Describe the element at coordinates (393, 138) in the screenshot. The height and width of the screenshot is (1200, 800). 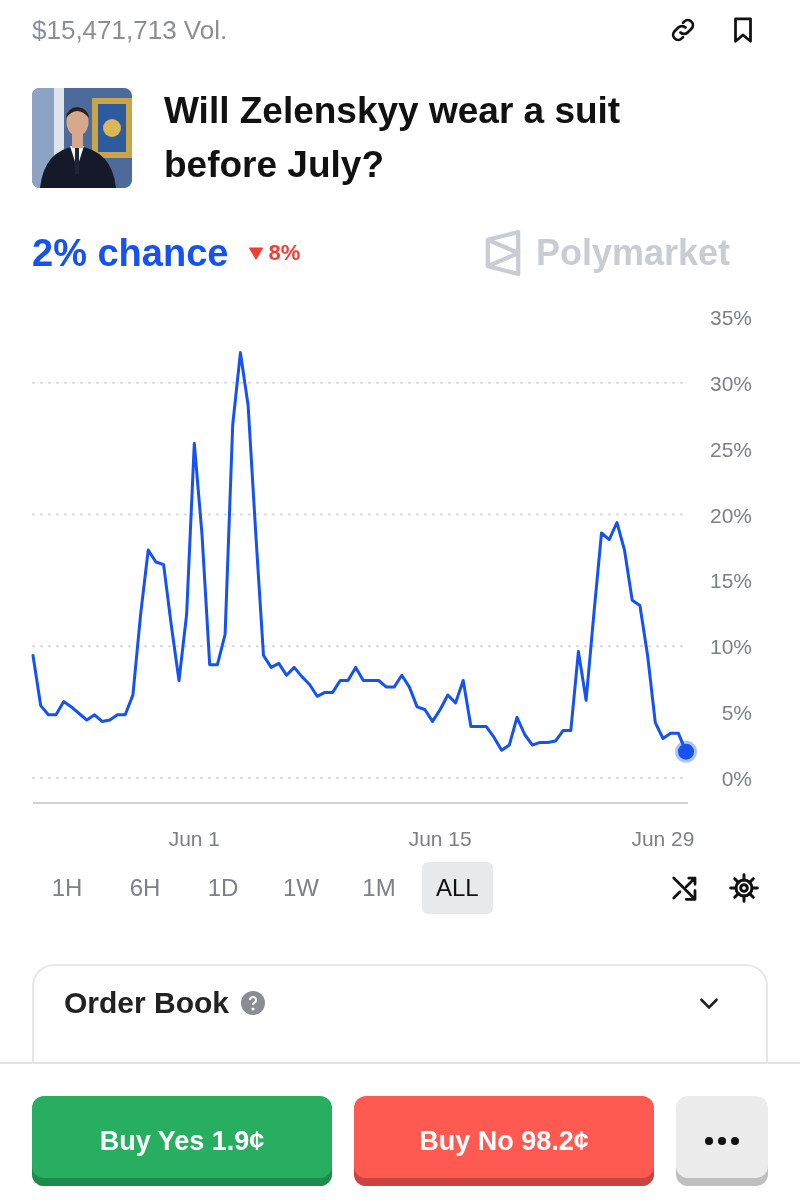
I see `market-title: Will Zelenskyy wear a suit before July?` at that location.